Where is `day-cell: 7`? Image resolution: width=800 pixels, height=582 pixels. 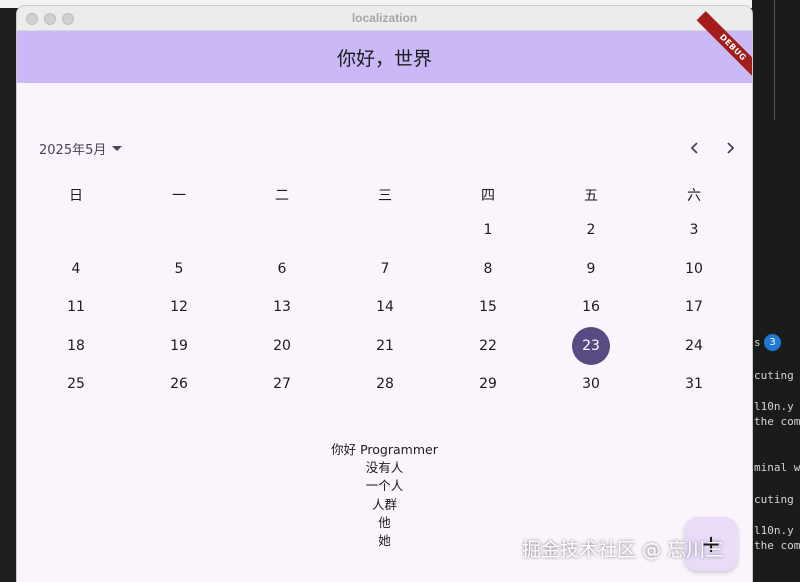
day-cell: 7 is located at coordinates (385, 269).